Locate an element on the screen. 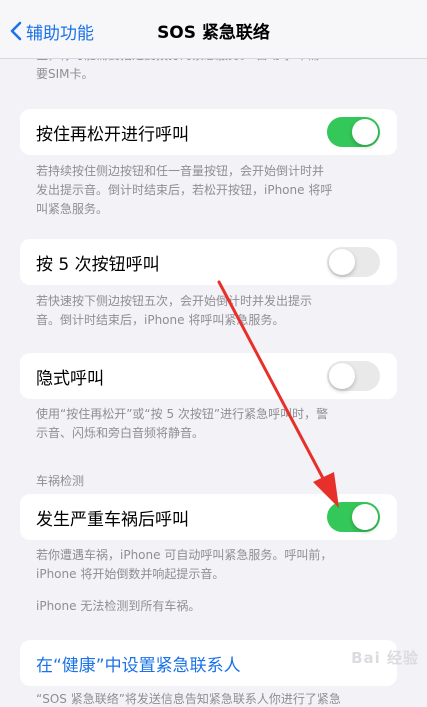 This screenshot has width=427, height=707. chevron-left-icon is located at coordinates (16, 31).